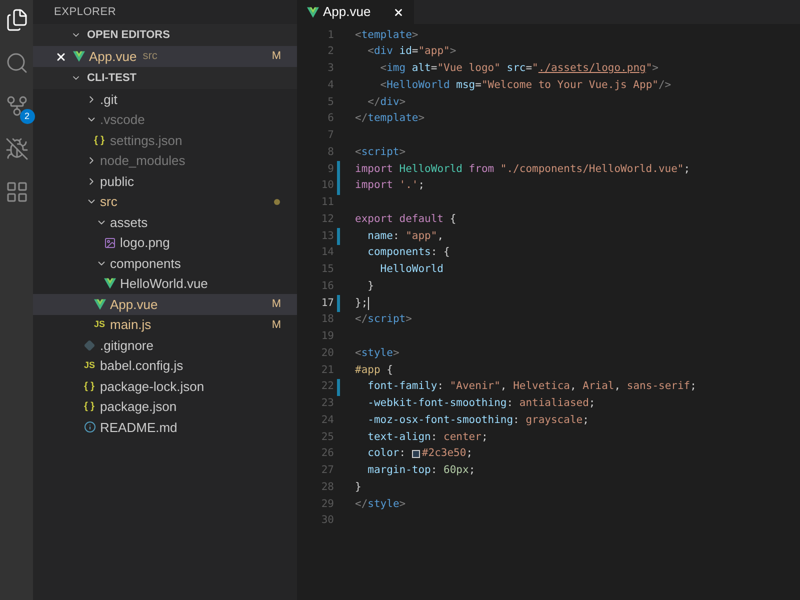 This screenshot has height=600, width=800. I want to click on file-name: src, so click(109, 202).